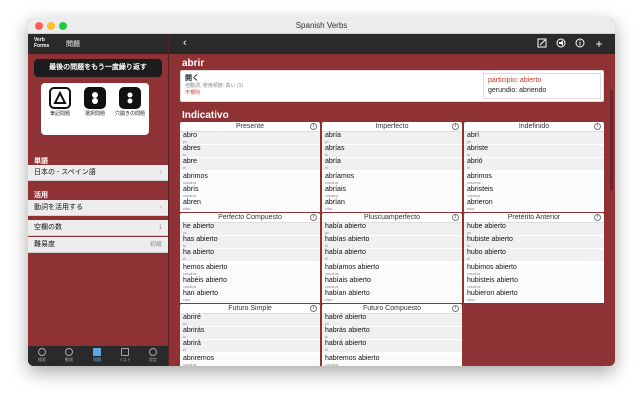 The height and width of the screenshot is (402, 643). Describe the element at coordinates (42, 352) in the screenshot. I see `search-icon` at that location.